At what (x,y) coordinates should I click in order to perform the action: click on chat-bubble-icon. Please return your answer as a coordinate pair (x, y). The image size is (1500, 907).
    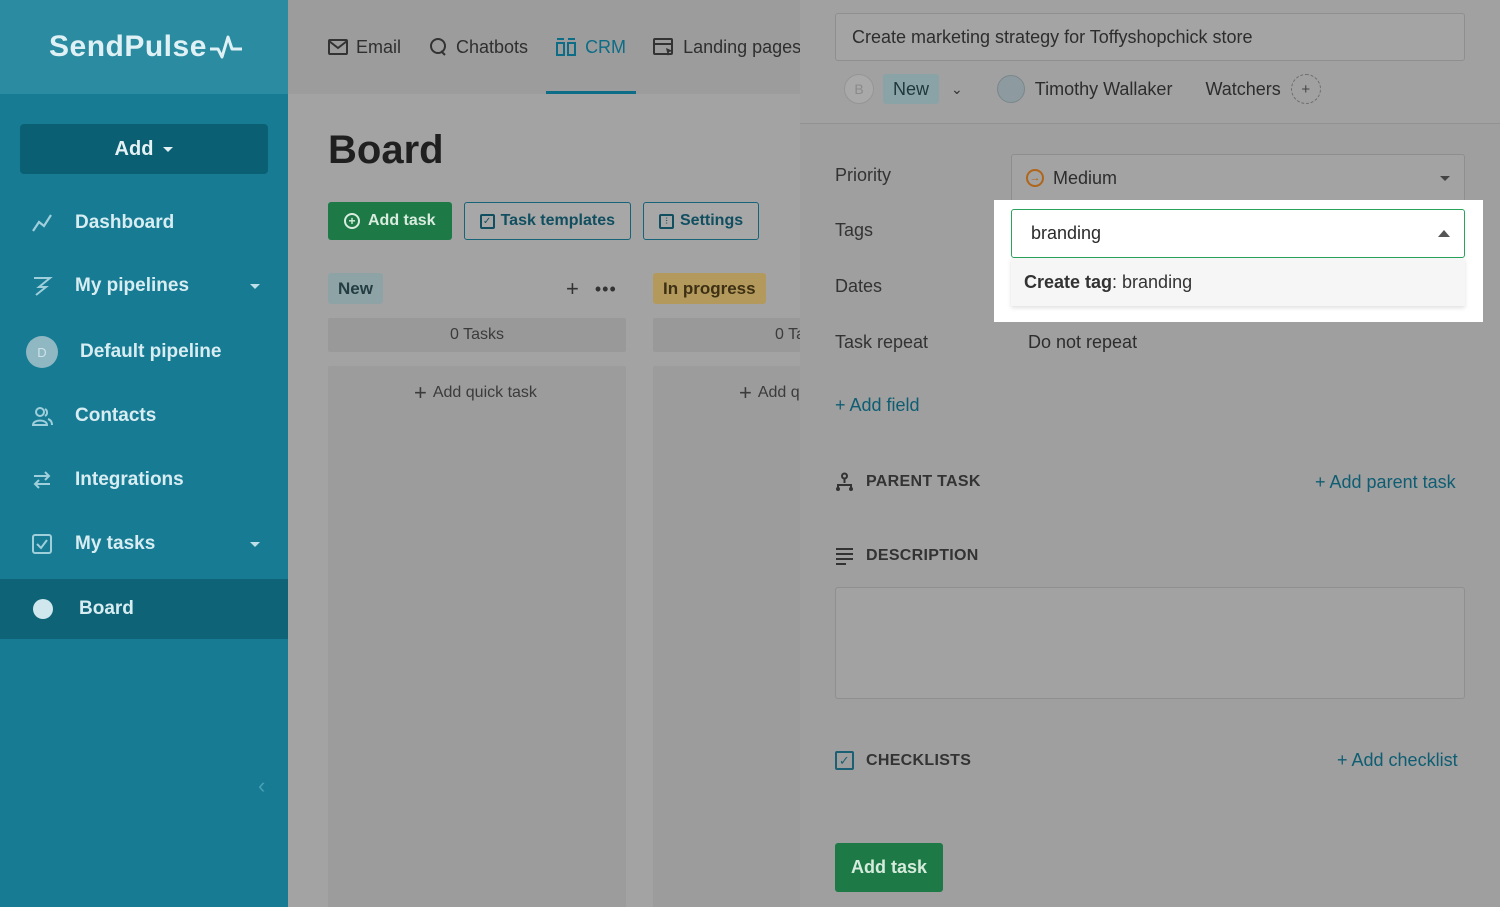
    Looking at the image, I should click on (438, 47).